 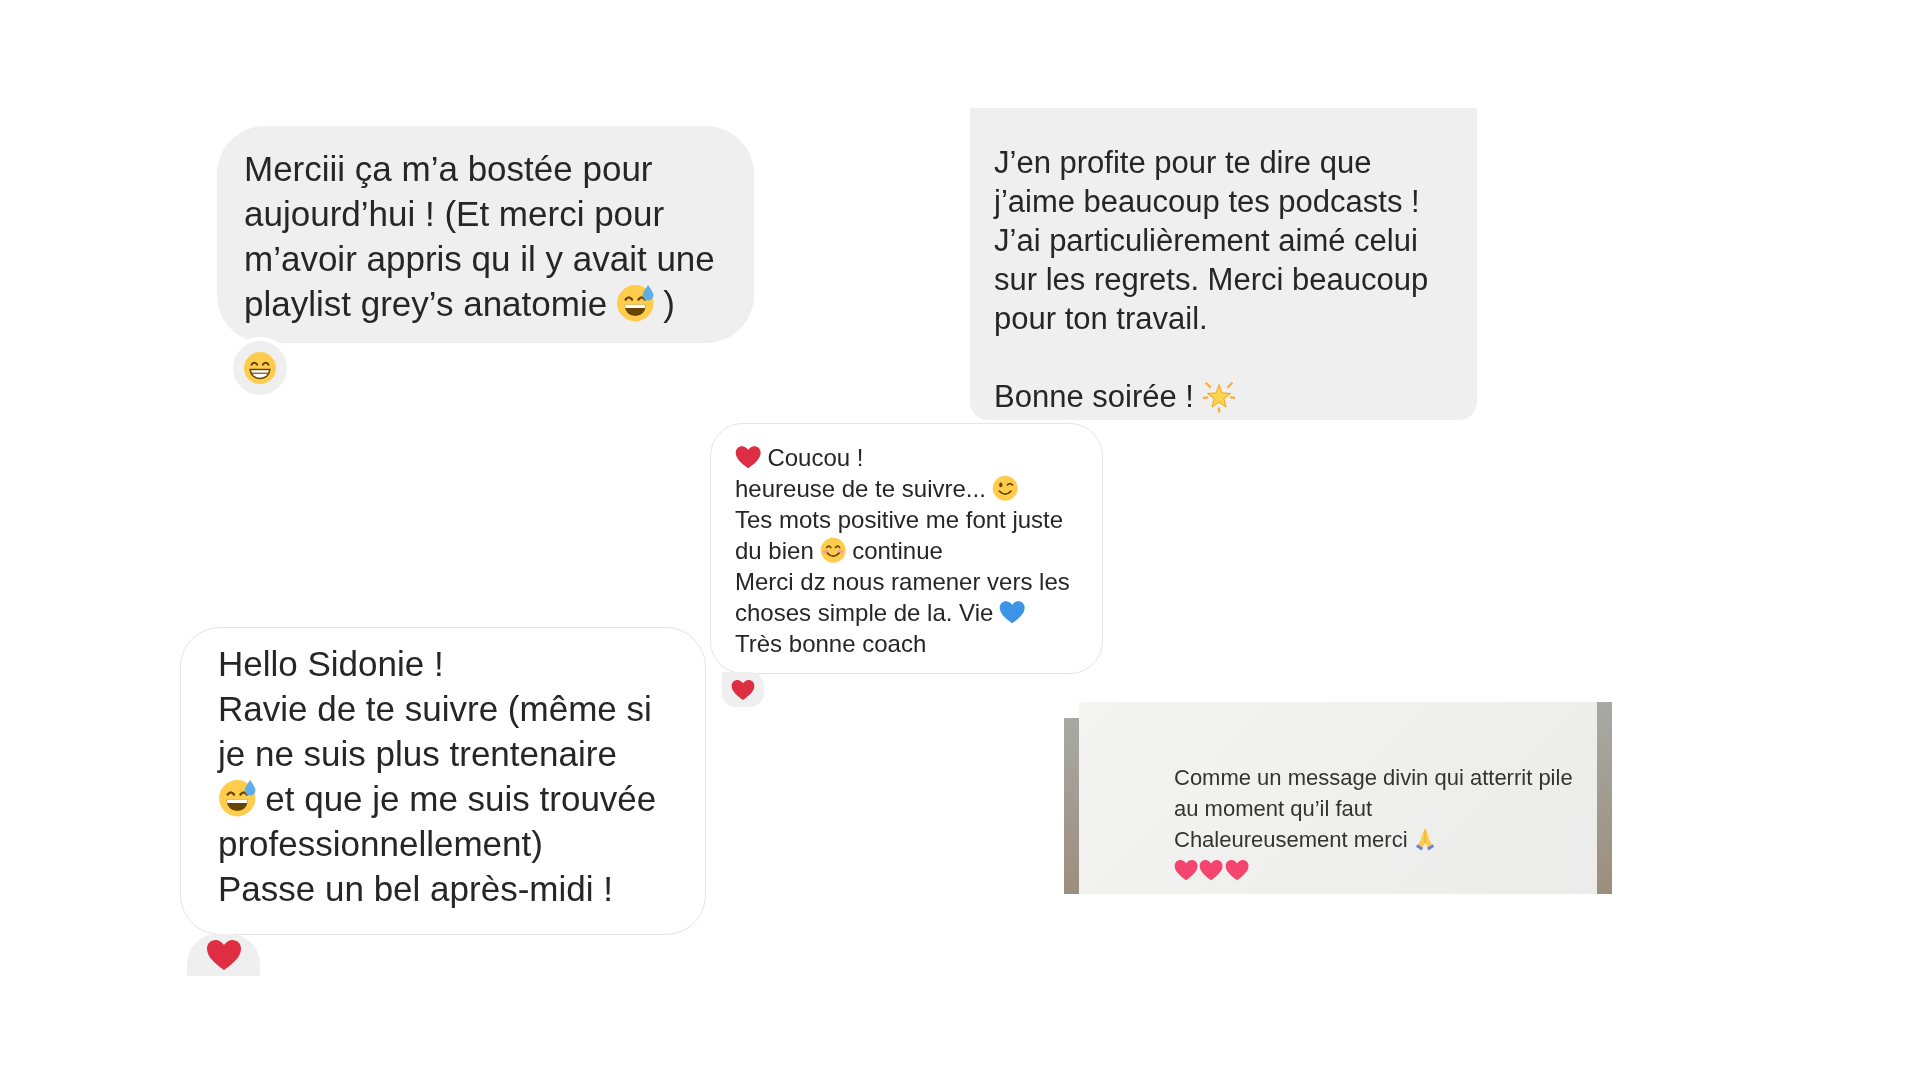 I want to click on message-text: Très bonne coach, so click(x=831, y=644).